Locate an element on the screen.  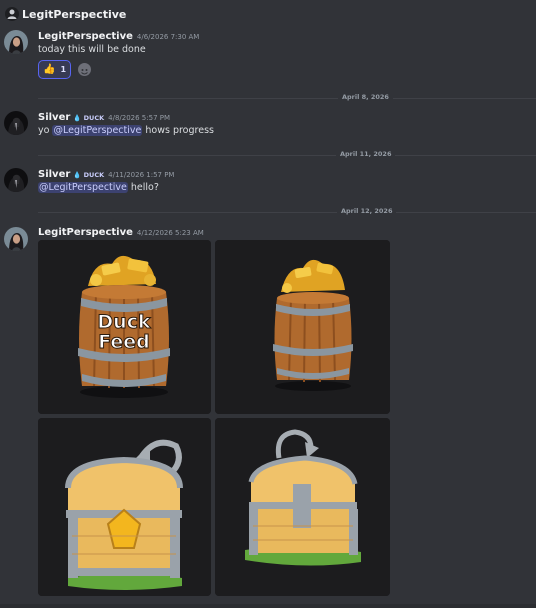
message-text: @LegitPerspective hello? is located at coordinates (98, 187).